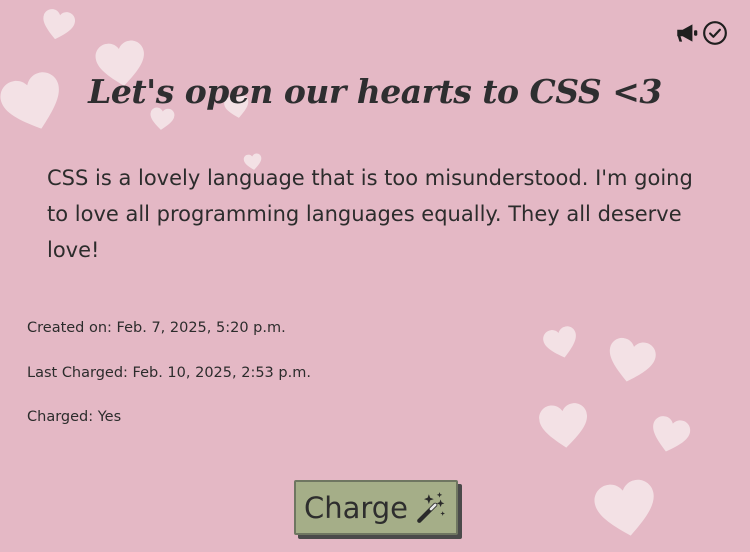 This screenshot has height=552, width=750. I want to click on charge-button-label: Charge, so click(356, 507).